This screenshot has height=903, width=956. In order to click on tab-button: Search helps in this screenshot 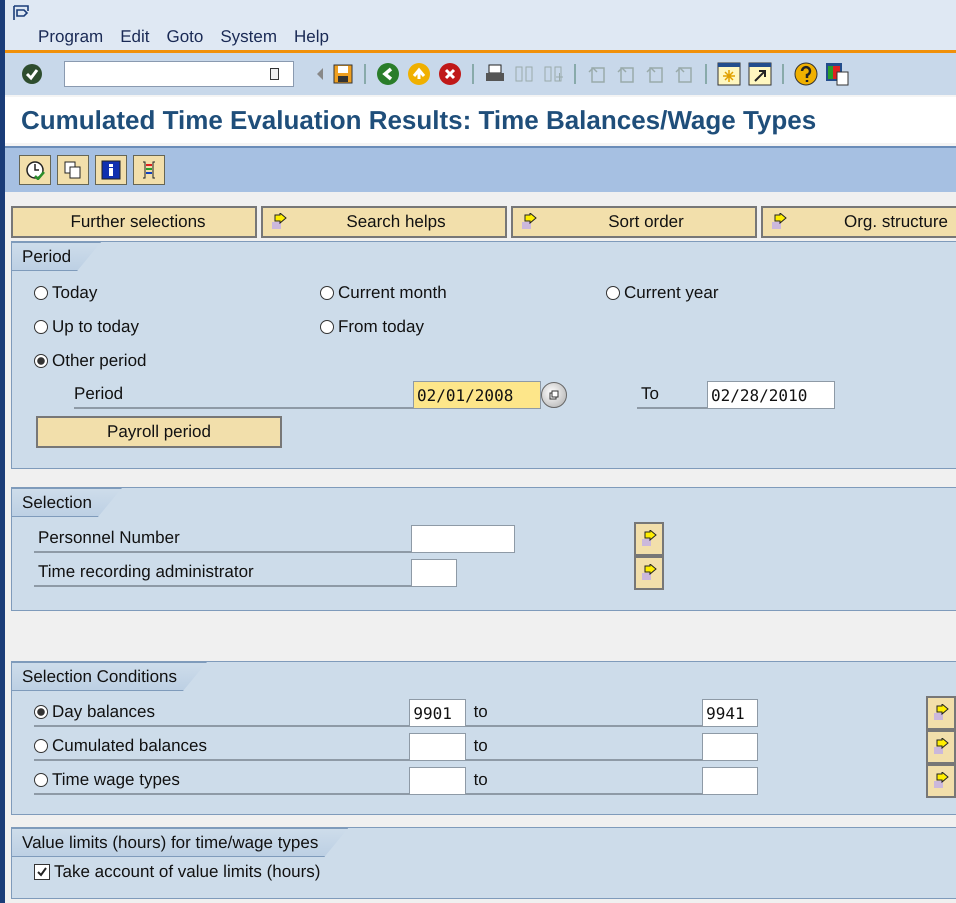, I will do `click(384, 222)`.